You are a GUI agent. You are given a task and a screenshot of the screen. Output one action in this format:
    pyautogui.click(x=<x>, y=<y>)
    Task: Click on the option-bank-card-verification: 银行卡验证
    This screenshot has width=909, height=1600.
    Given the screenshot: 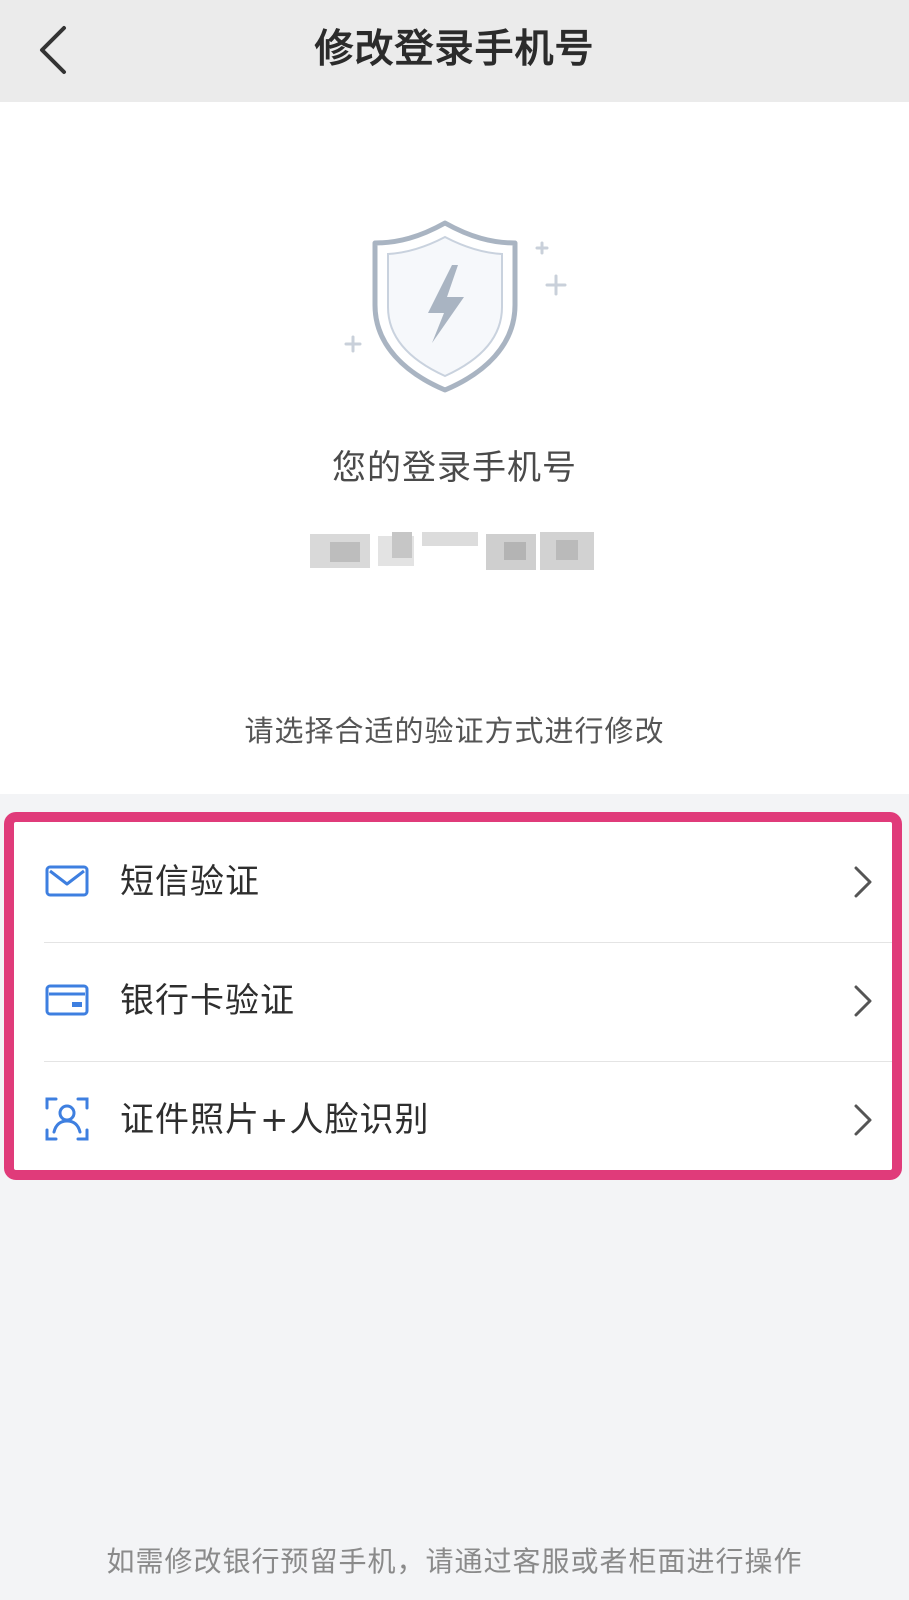 What is the action you would take?
    pyautogui.click(x=453, y=1001)
    